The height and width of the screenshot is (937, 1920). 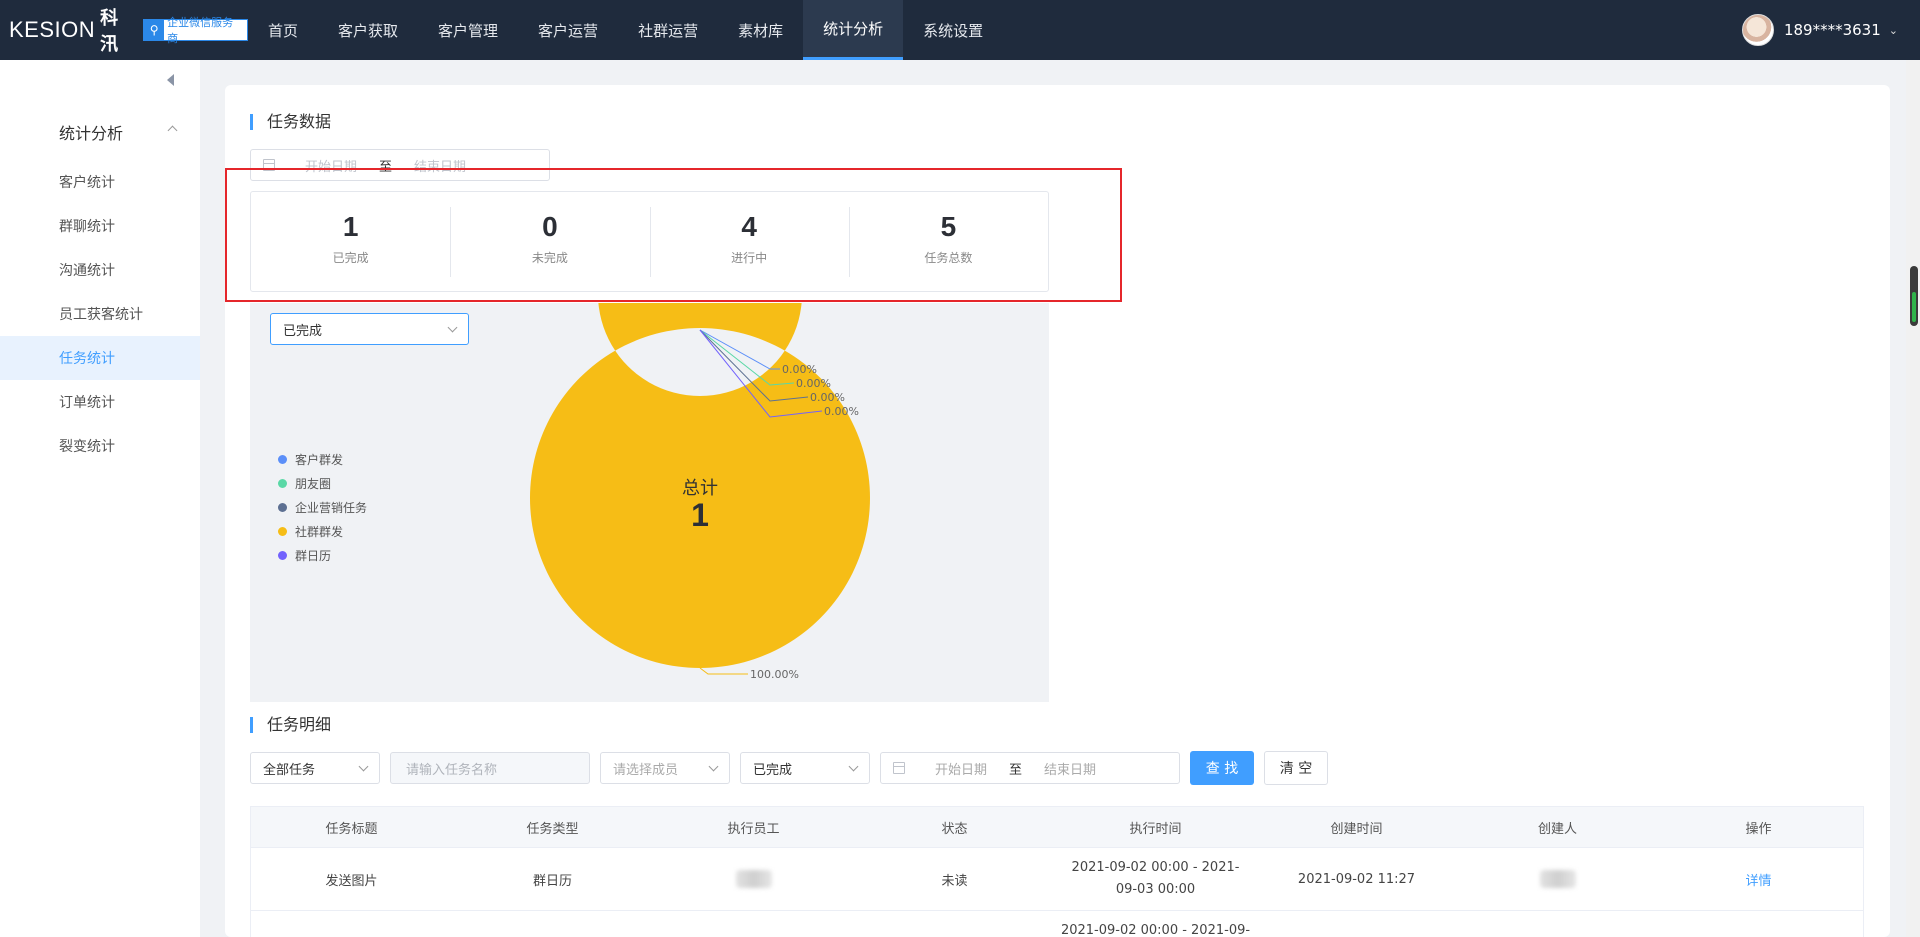 What do you see at coordinates (700, 515) in the screenshot?
I see `chart-center-value: 1` at bounding box center [700, 515].